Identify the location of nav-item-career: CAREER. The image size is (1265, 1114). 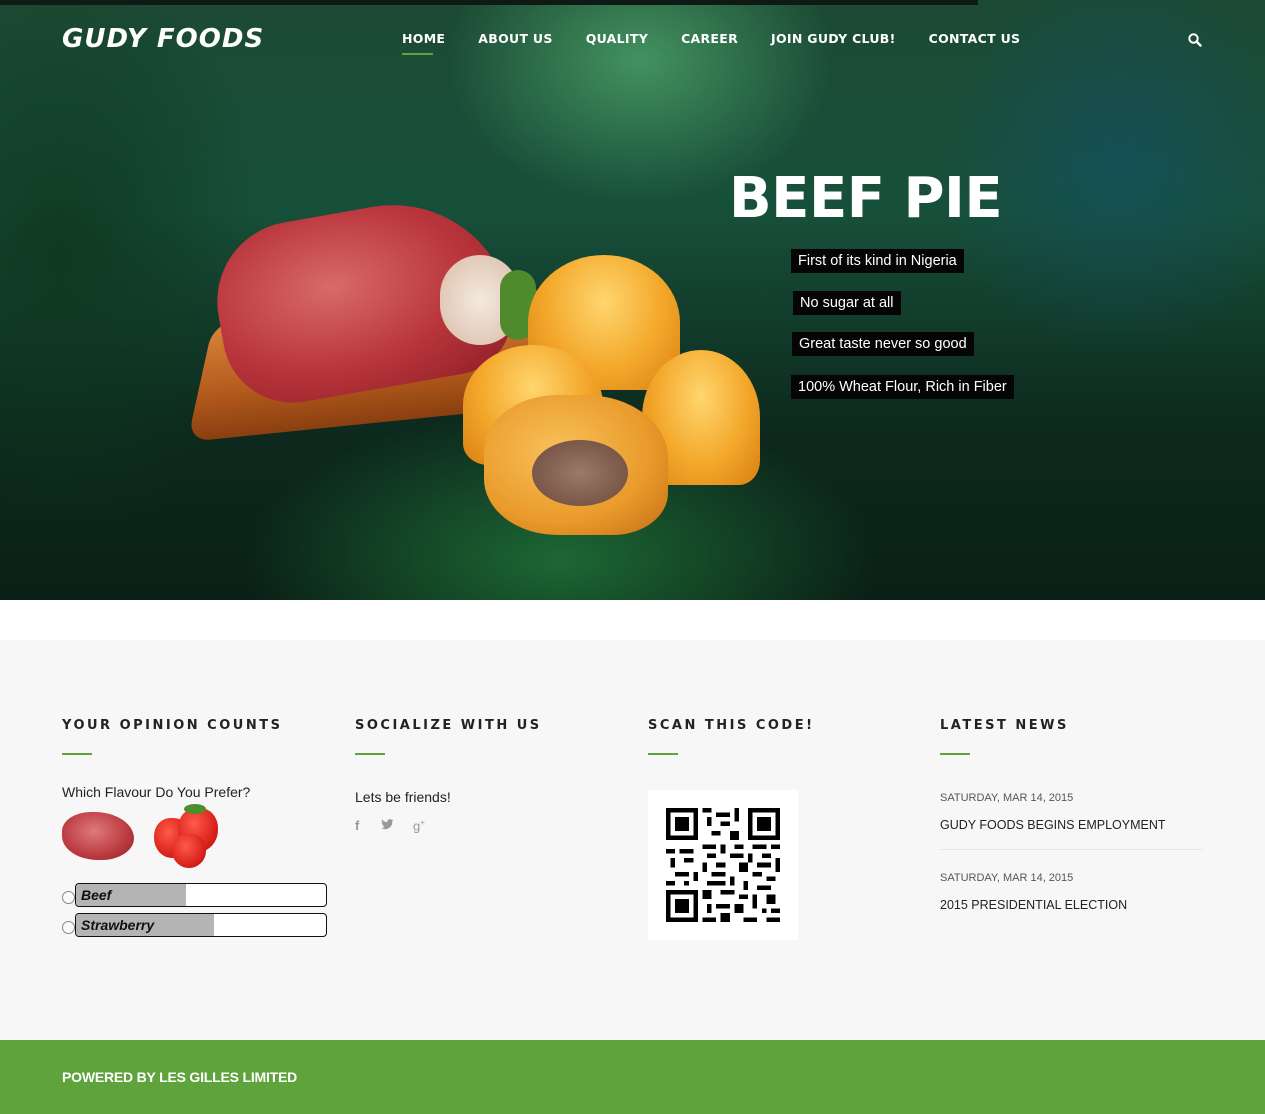
(709, 43).